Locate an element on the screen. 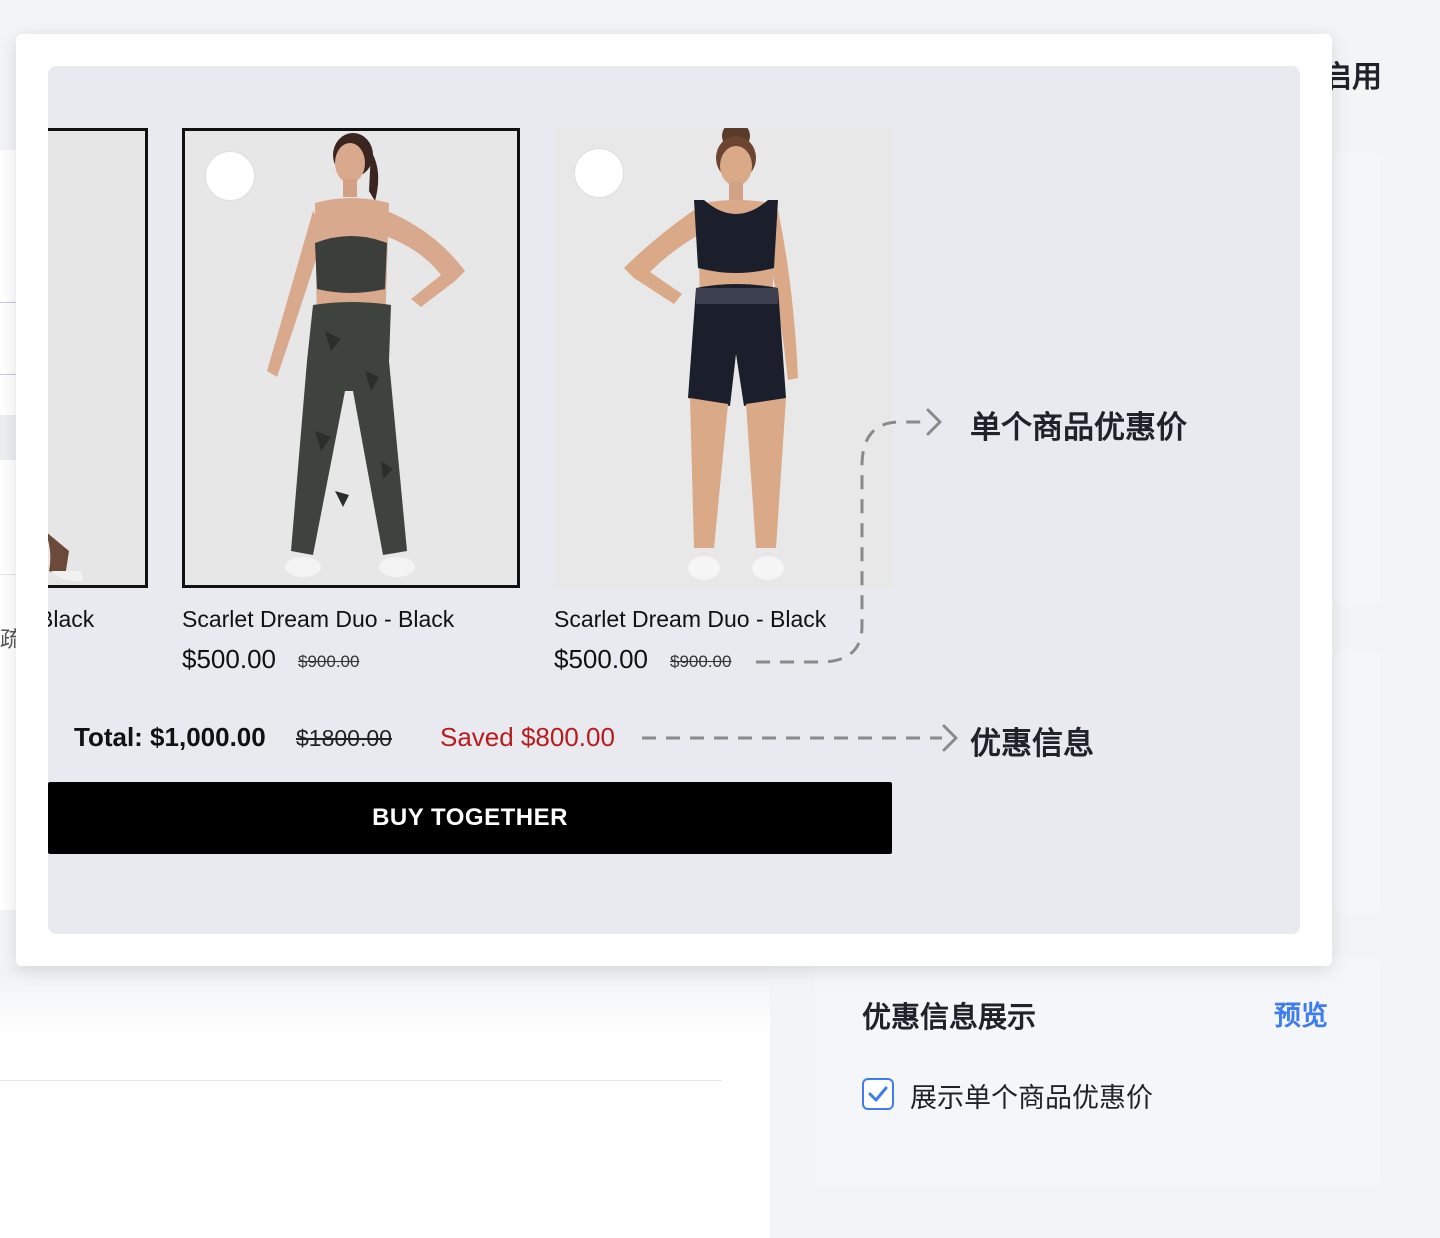  preview-link: 预览 is located at coordinates (1301, 1013).